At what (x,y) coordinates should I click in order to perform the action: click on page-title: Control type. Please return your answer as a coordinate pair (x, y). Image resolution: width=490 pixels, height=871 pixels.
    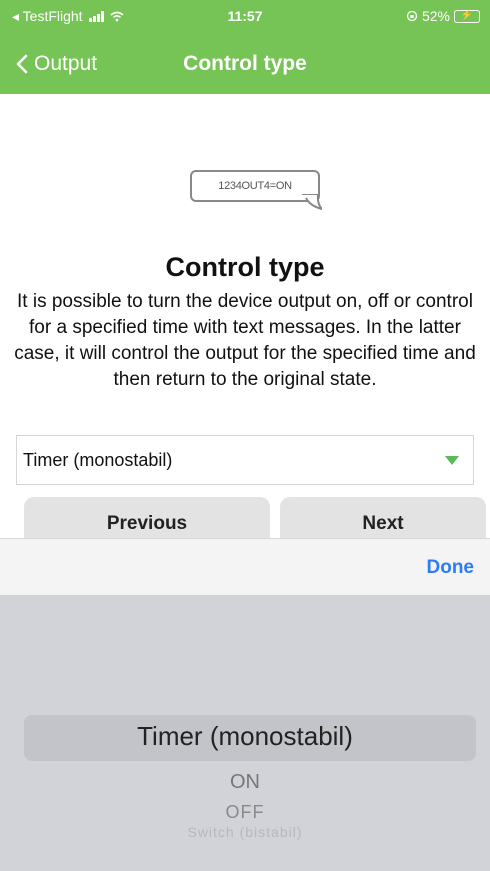
    Looking at the image, I should click on (245, 267).